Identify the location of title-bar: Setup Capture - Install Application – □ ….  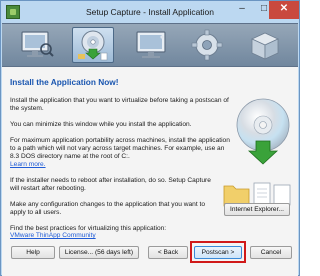
(150, 12).